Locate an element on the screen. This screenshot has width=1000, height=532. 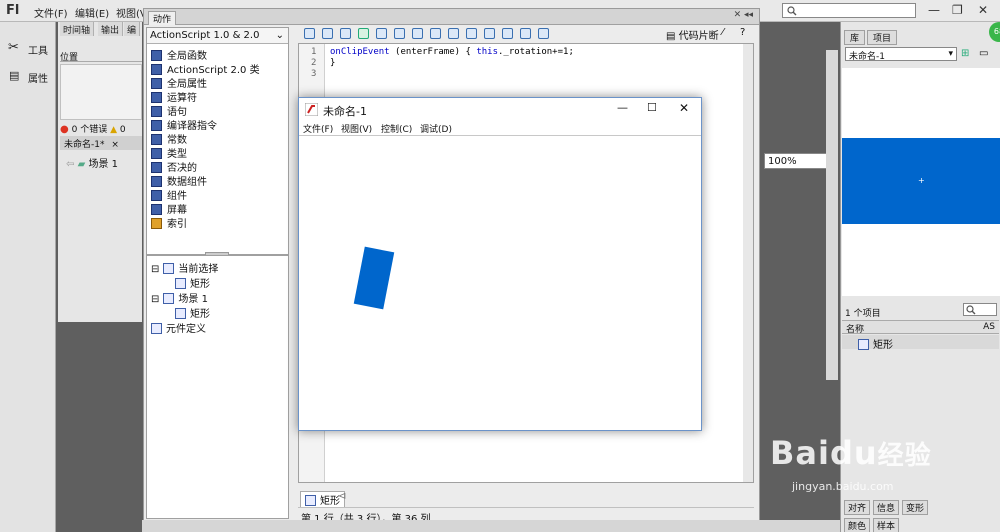
code-snippets-button: ▤ 代码片断 is located at coordinates (692, 34).